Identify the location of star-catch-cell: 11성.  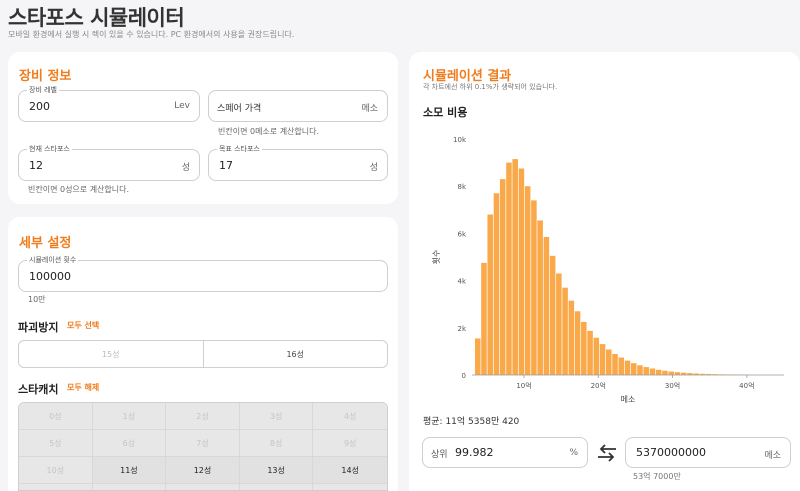
(129, 470).